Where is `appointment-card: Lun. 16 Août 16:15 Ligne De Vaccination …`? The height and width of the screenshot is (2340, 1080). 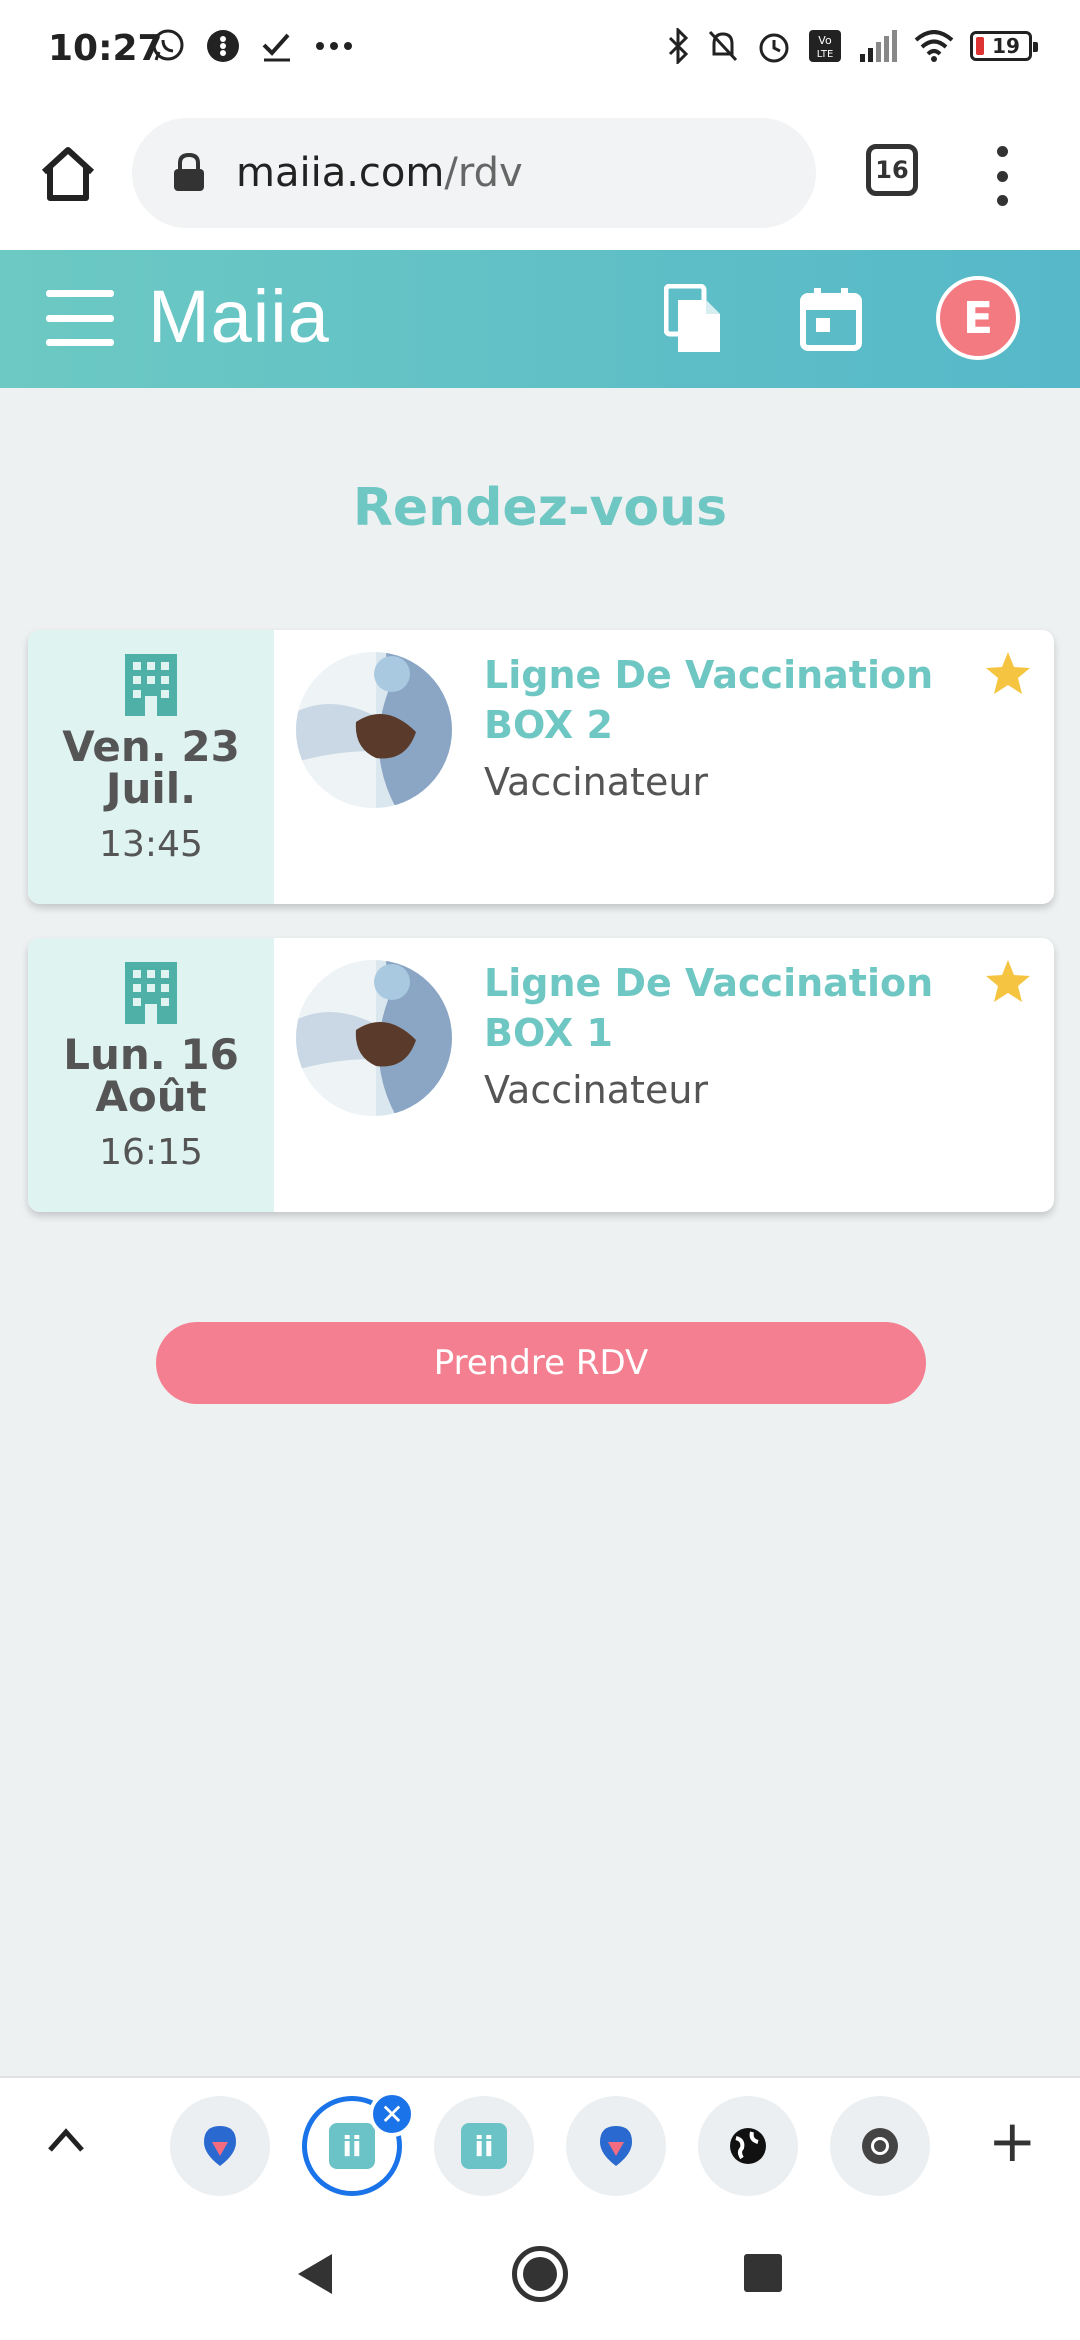 appointment-card: Lun. 16 Août 16:15 Ligne De Vaccination … is located at coordinates (541, 1075).